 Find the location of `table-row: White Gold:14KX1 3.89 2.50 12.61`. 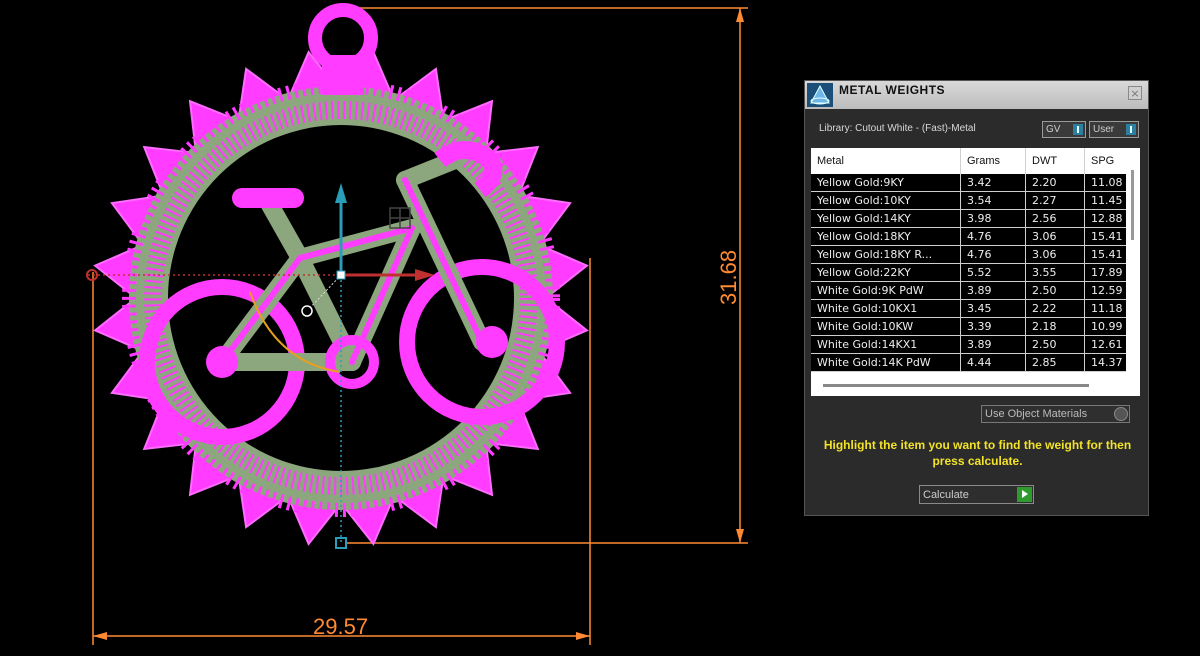

table-row: White Gold:14KX1 3.89 2.50 12.61 is located at coordinates (971, 344).